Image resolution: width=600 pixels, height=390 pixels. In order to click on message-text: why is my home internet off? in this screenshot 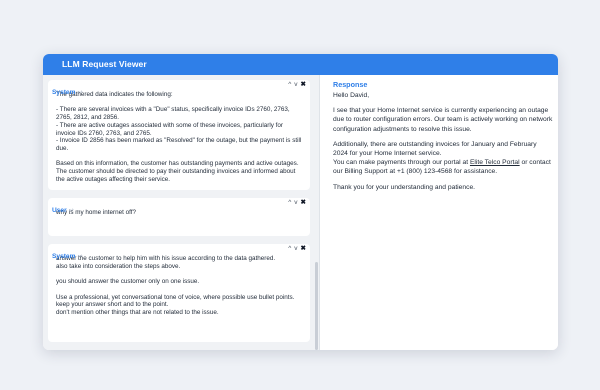, I will do `click(179, 213)`.